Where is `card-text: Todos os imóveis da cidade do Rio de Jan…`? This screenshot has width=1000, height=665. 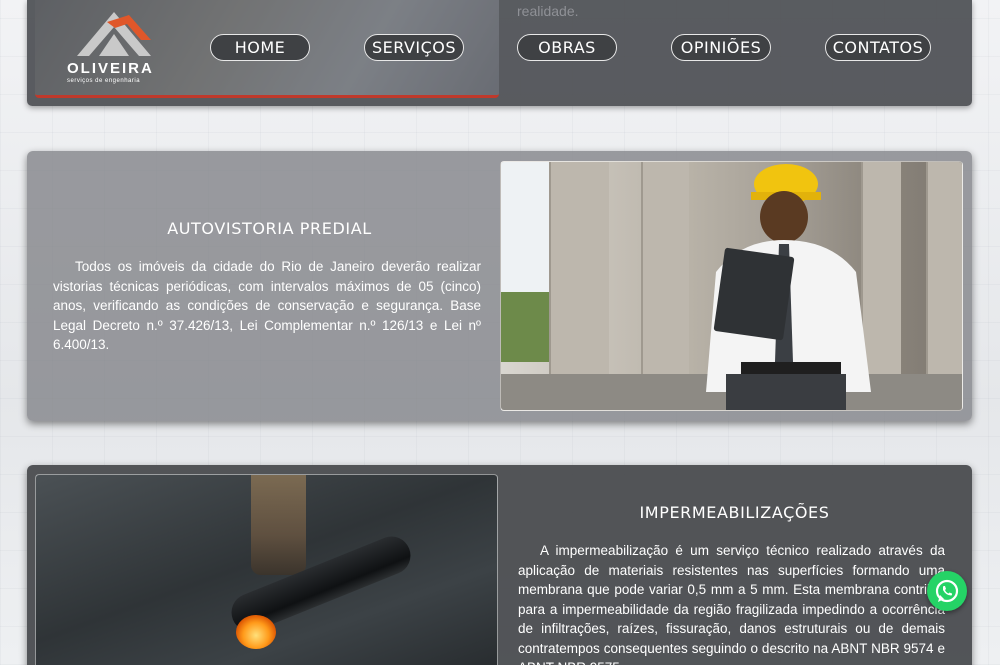
card-text: Todos os imóveis da cidade do Rio de Jan… is located at coordinates (267, 305).